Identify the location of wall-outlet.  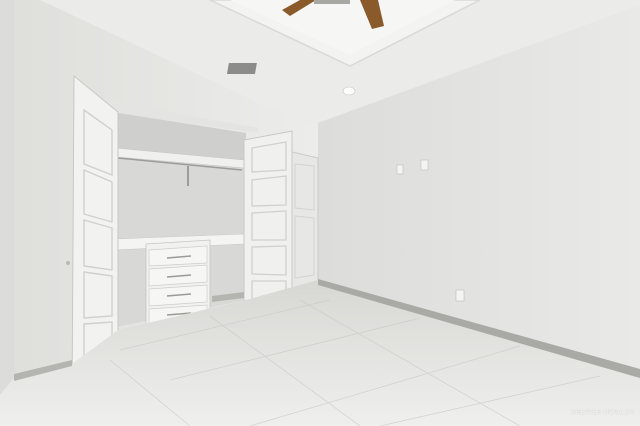
(460, 295).